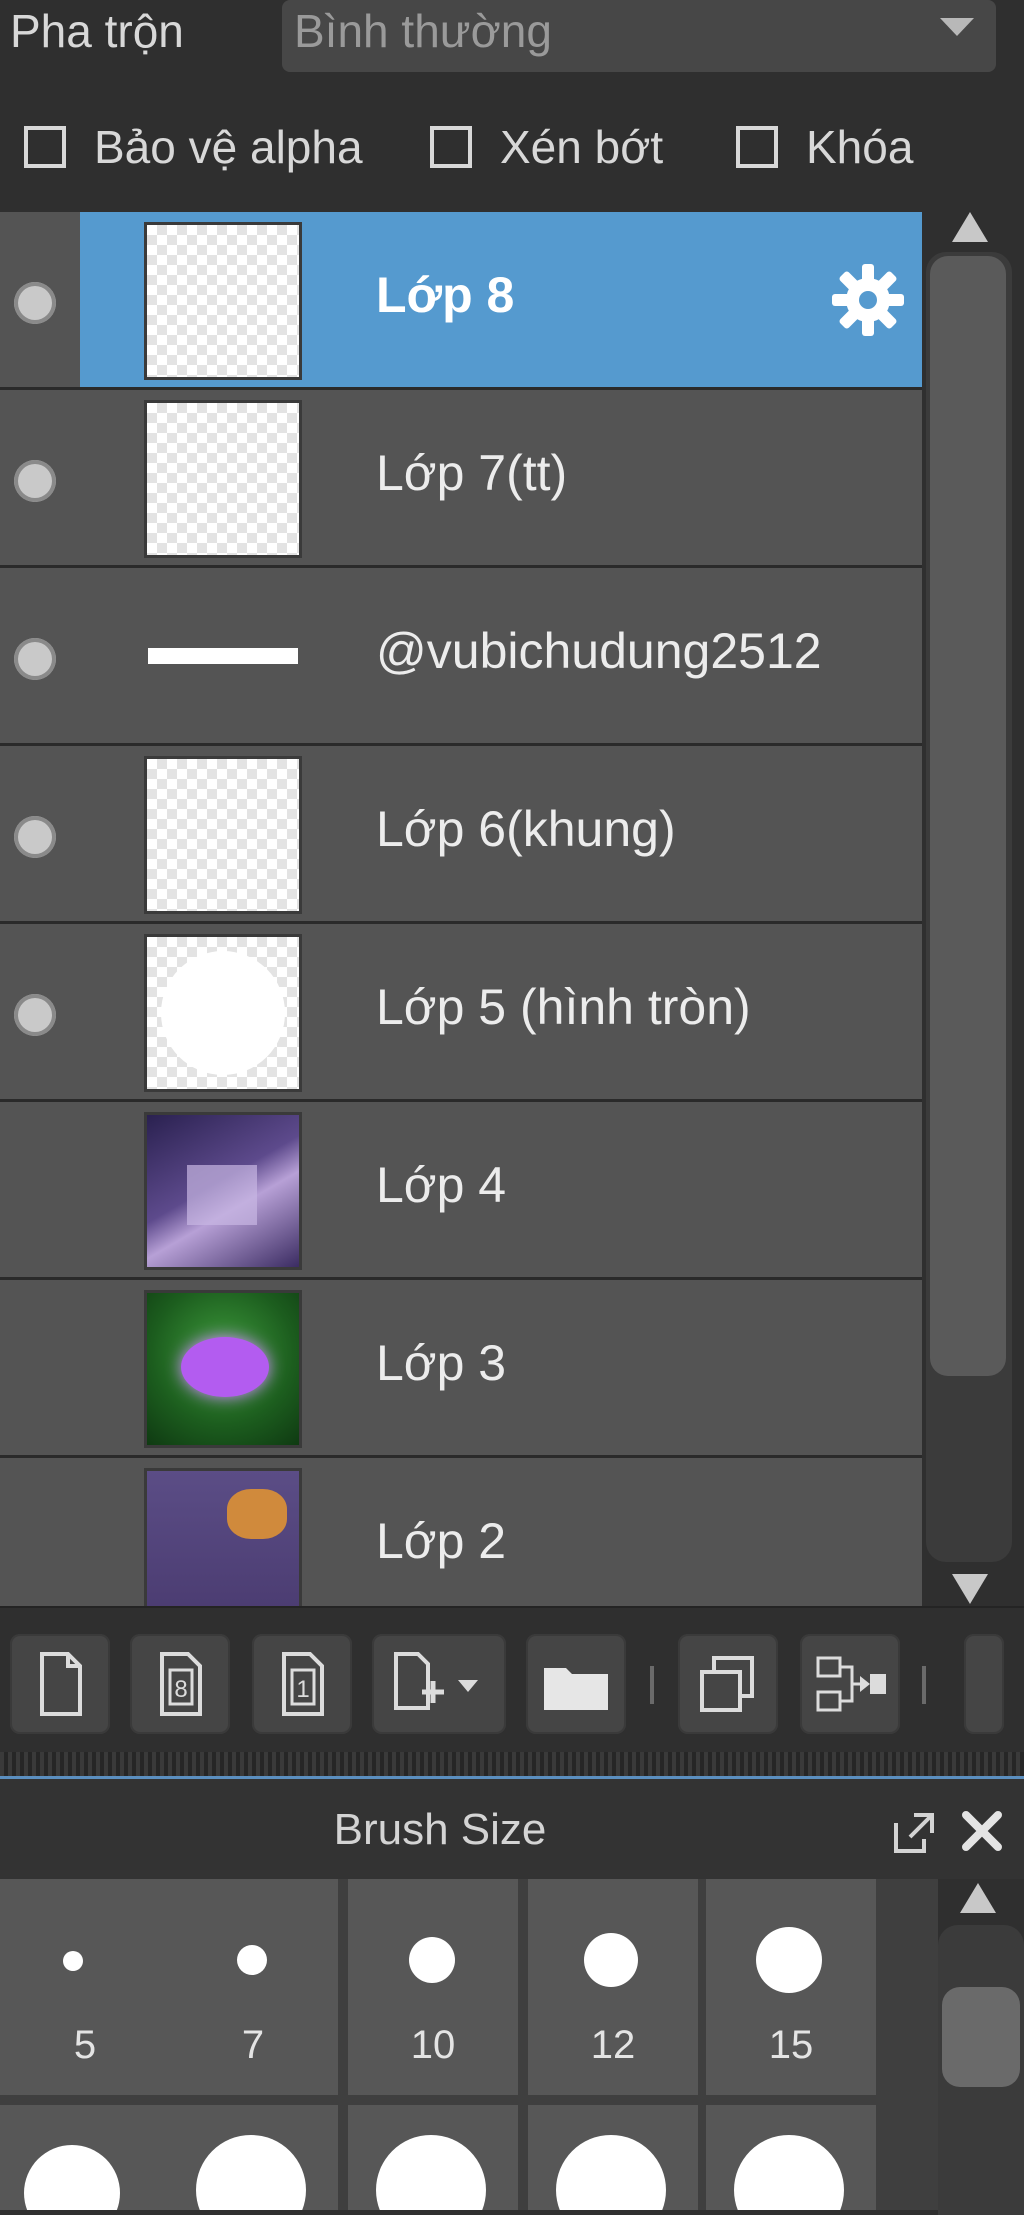  Describe the element at coordinates (441, 1541) in the screenshot. I see `layer-name: Lớp 2` at that location.